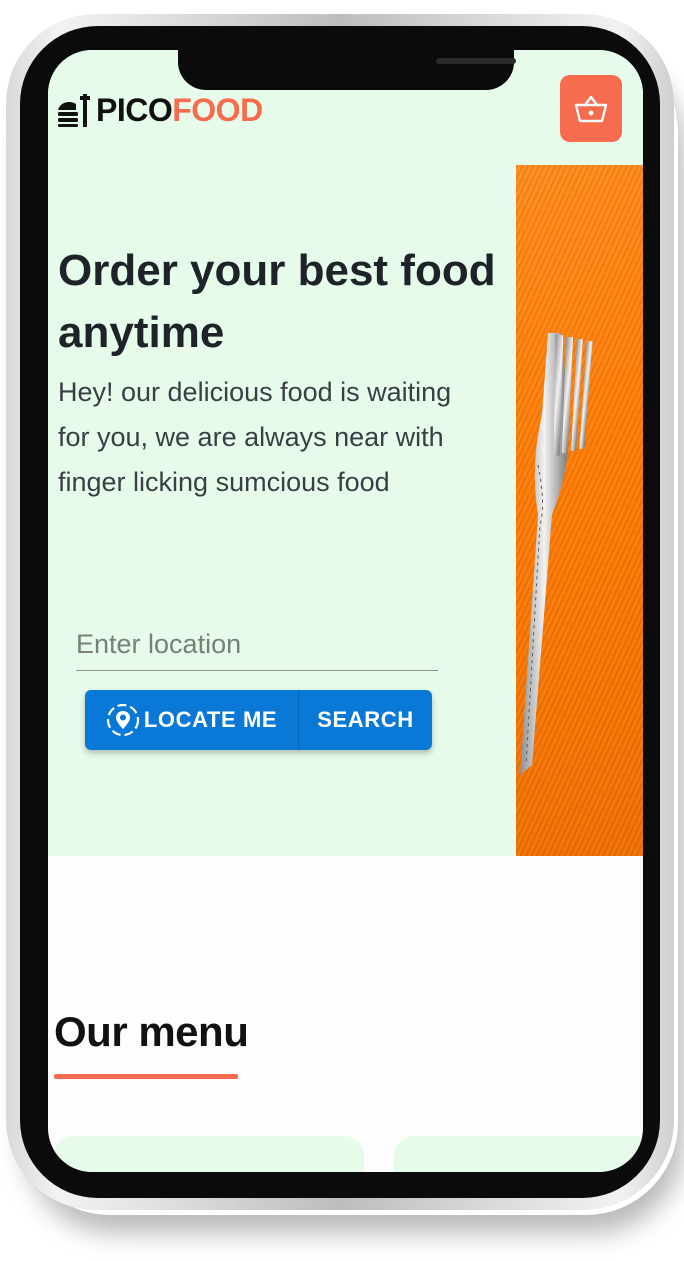  What do you see at coordinates (257, 644) in the screenshot?
I see `location-input` at bounding box center [257, 644].